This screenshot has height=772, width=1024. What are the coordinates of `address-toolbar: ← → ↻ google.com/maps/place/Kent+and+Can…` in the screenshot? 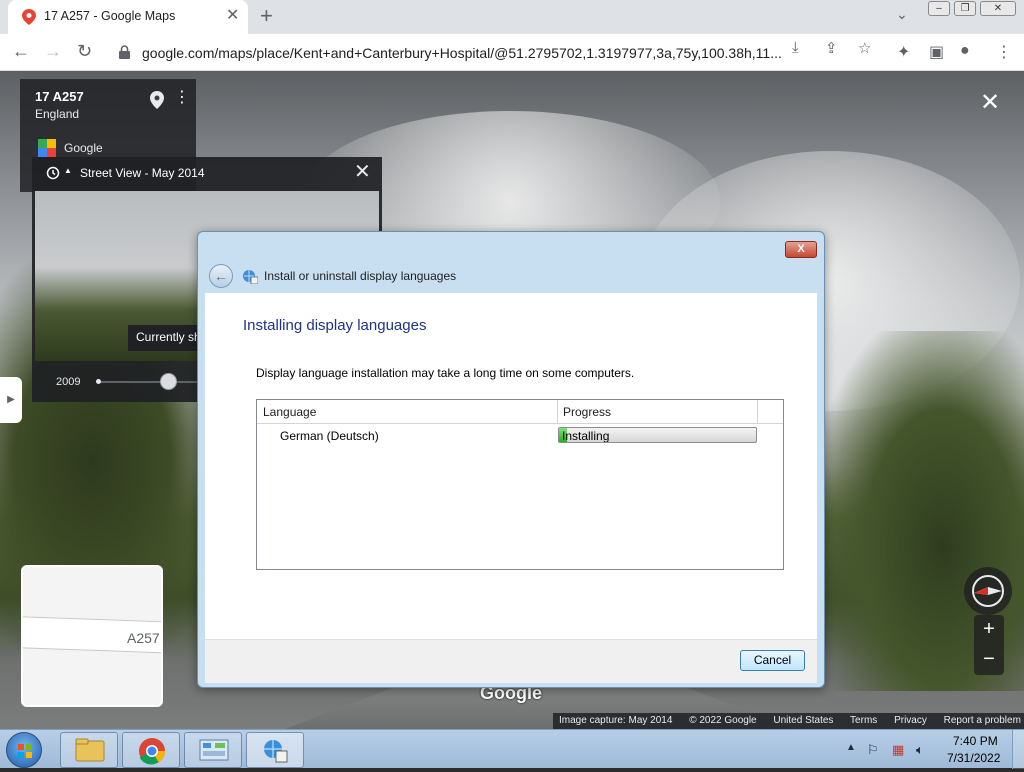 It's located at (512, 52).